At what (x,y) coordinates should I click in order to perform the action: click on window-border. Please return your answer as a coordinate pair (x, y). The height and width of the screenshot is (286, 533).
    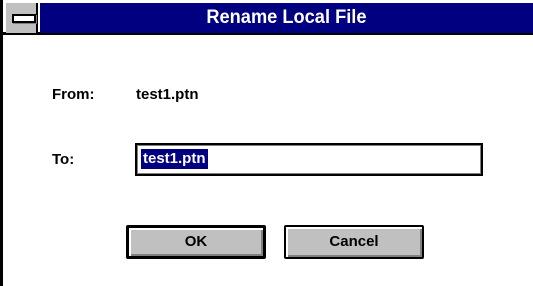
    Looking at the image, I should click on (1, 143).